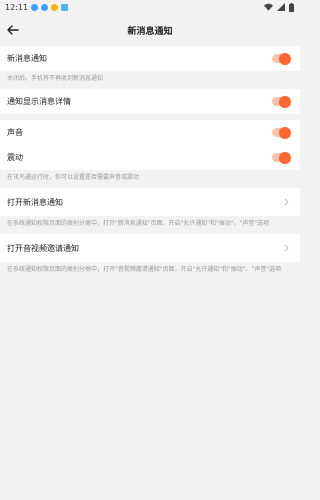 This screenshot has height=500, width=320. I want to click on open-notification-row: 打开新消息通知, so click(150, 202).